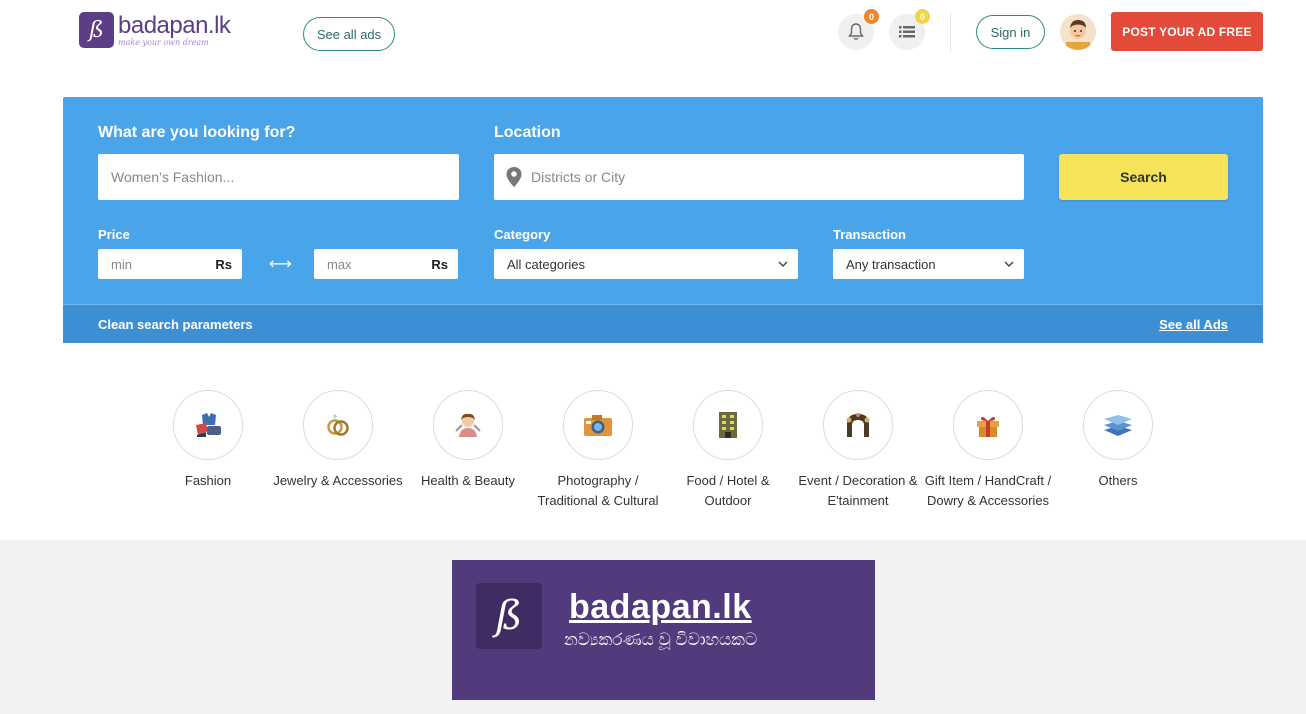 The image size is (1306, 714). What do you see at coordinates (598, 490) in the screenshot?
I see `category-label: Photography / Traditional & Cultural` at bounding box center [598, 490].